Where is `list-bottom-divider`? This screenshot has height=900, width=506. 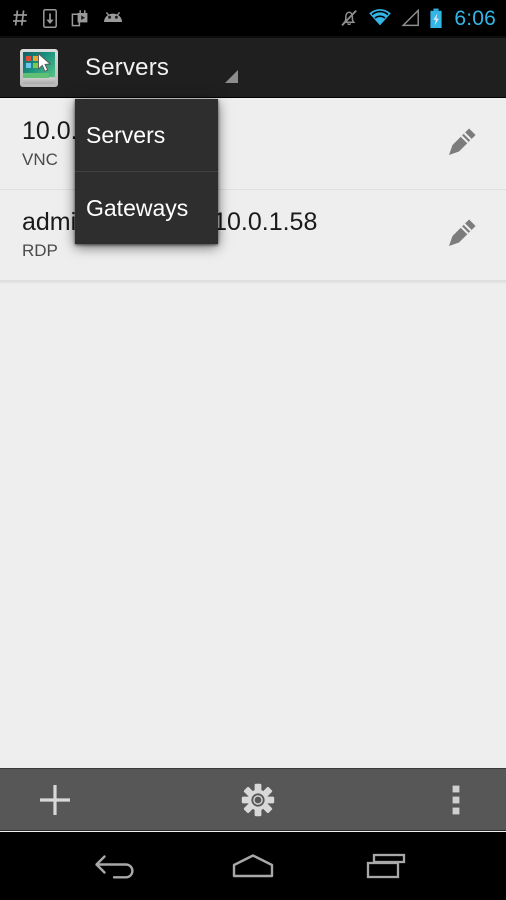 list-bottom-divider is located at coordinates (253, 282).